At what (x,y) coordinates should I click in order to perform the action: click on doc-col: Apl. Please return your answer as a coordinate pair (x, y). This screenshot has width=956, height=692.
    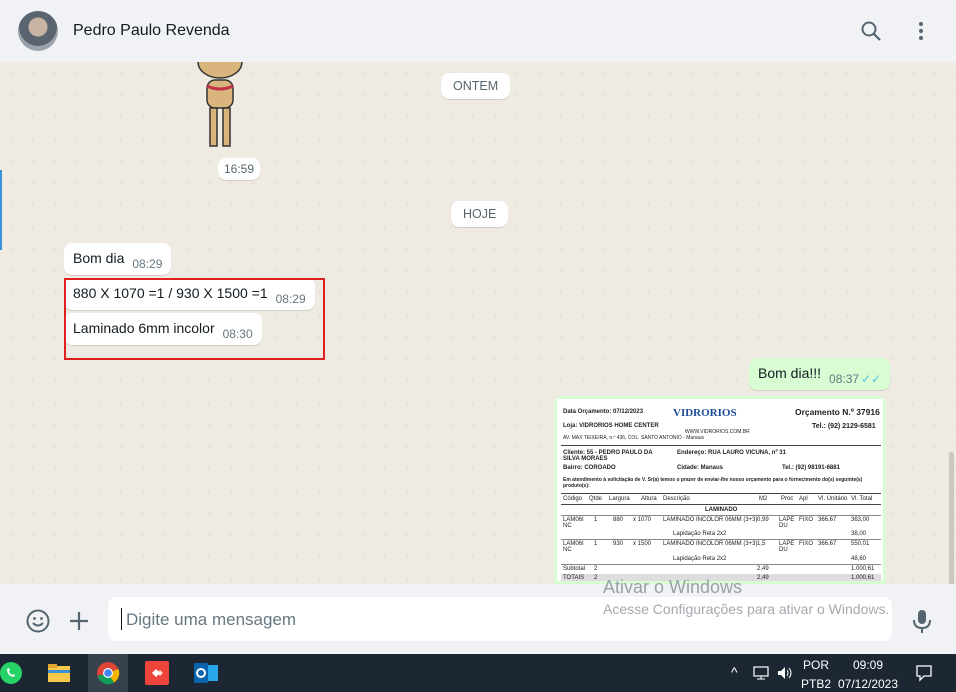
    Looking at the image, I should click on (803, 499).